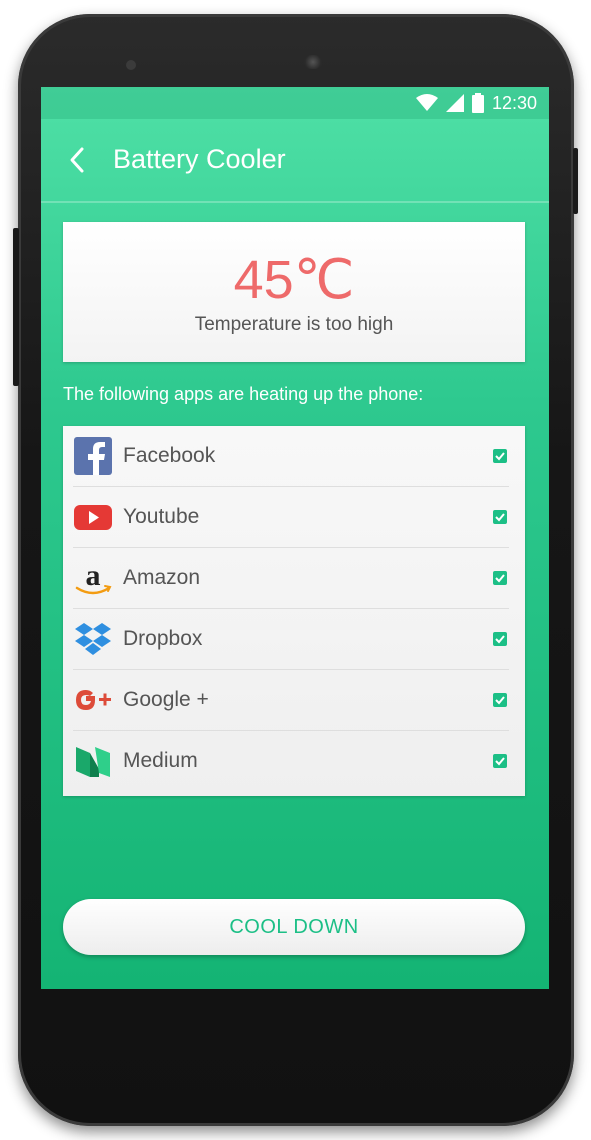 Image resolution: width=591 pixels, height=1140 pixels. I want to click on list-item: Dropbox, so click(294, 639).